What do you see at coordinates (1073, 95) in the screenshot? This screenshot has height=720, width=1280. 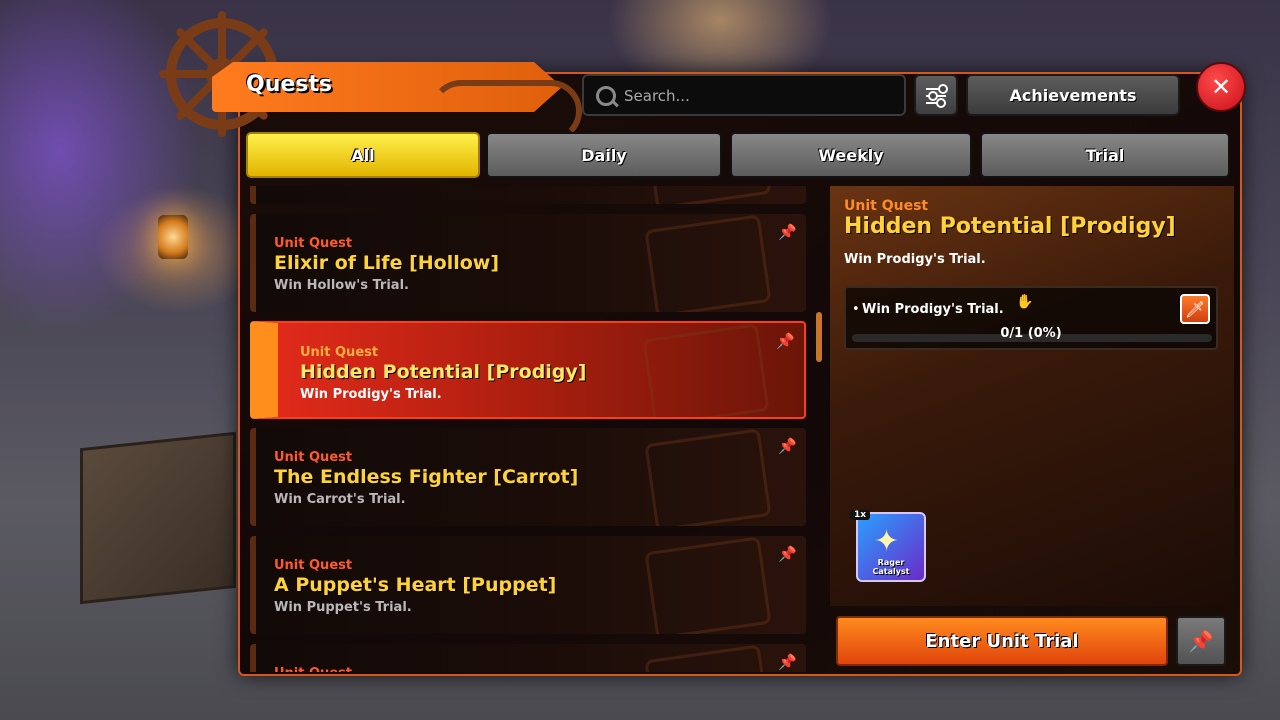 I see `achievements-button: Achievements` at bounding box center [1073, 95].